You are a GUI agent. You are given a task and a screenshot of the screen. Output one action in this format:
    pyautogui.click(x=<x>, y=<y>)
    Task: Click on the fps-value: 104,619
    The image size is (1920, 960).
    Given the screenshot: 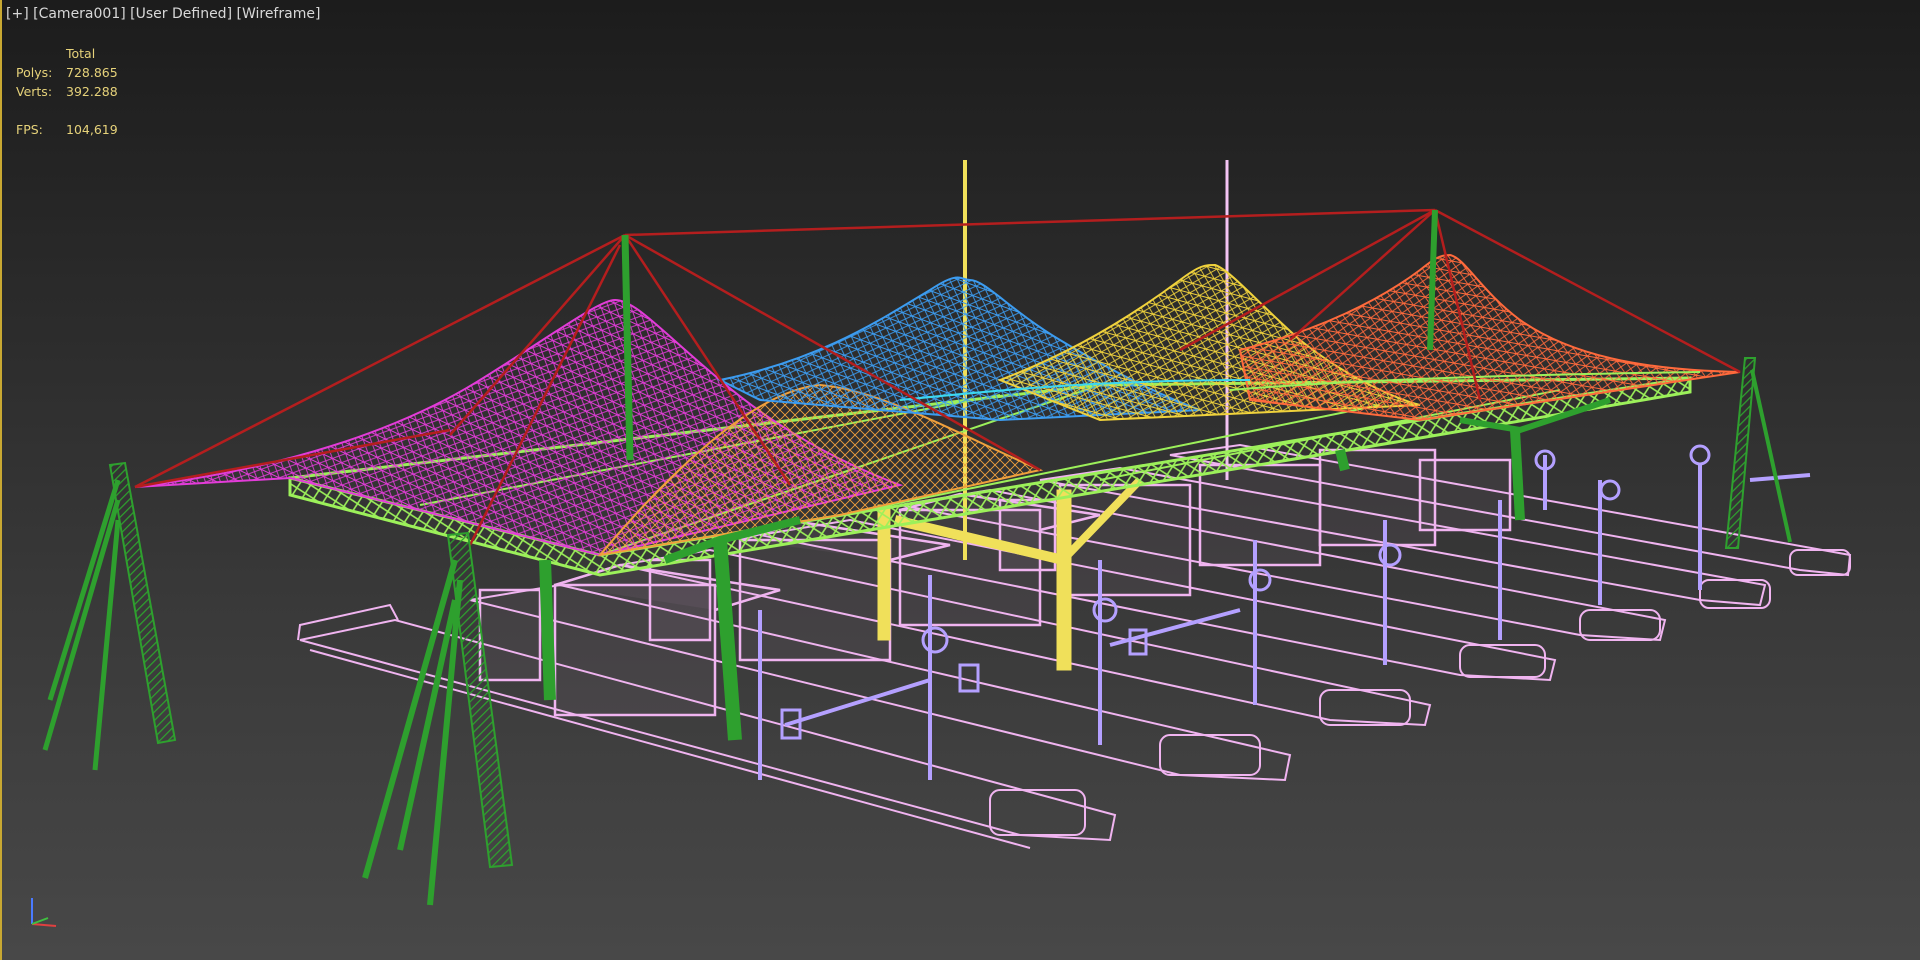 What is the action you would take?
    pyautogui.click(x=92, y=129)
    